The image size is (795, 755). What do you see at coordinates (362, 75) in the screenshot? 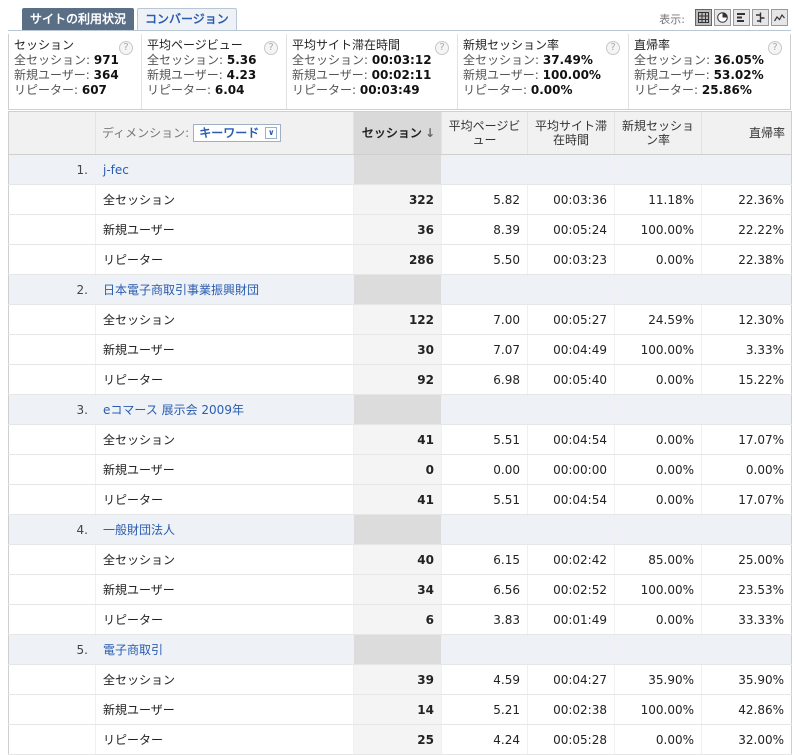
I see `metric-line: 新規ユーザー: 00:02:11` at bounding box center [362, 75].